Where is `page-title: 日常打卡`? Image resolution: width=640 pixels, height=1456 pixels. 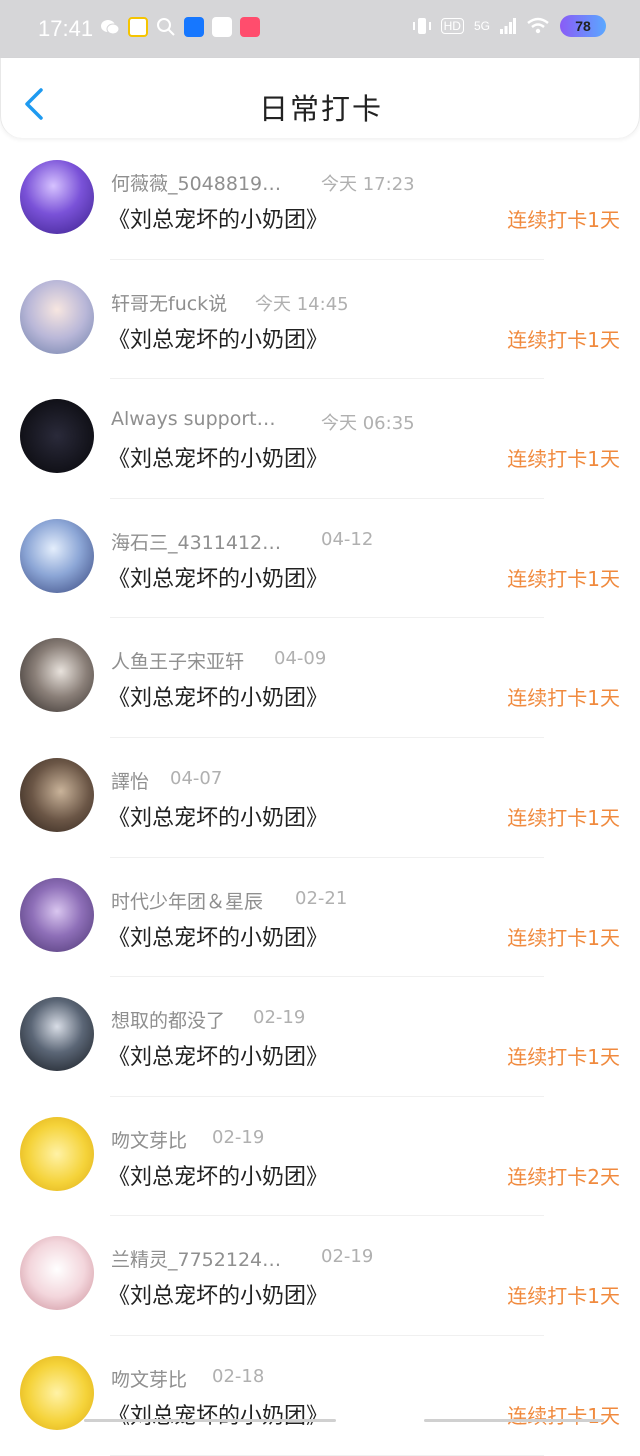 page-title: 日常打卡 is located at coordinates (320, 109).